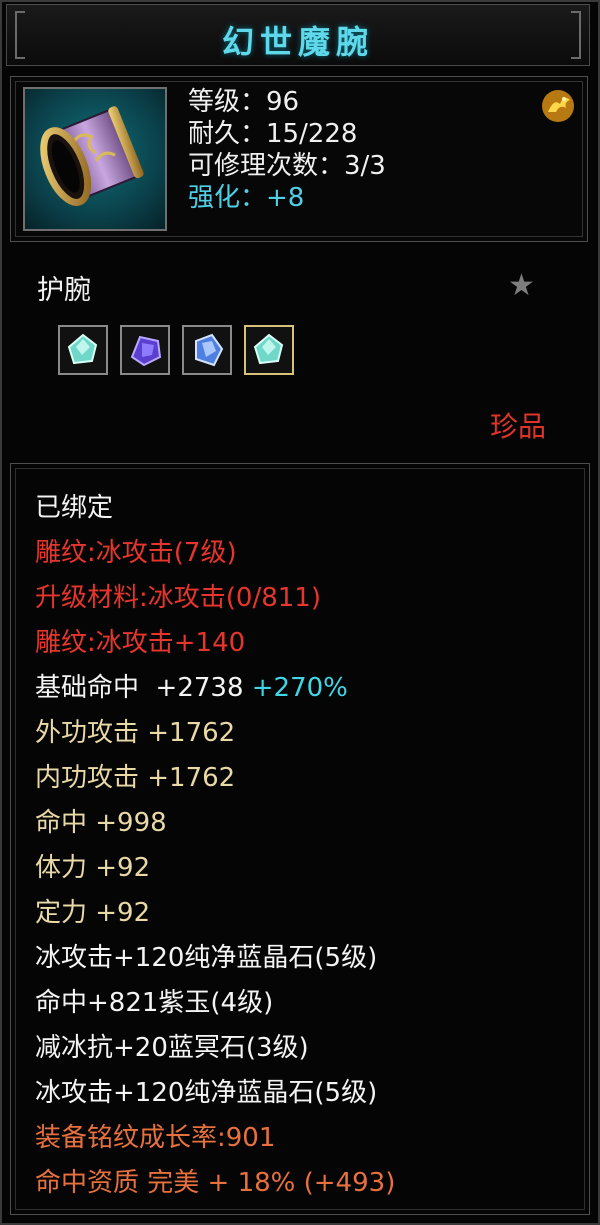 The height and width of the screenshot is (1225, 600). What do you see at coordinates (145, 350) in the screenshot?
I see `purple-gem-icon` at bounding box center [145, 350].